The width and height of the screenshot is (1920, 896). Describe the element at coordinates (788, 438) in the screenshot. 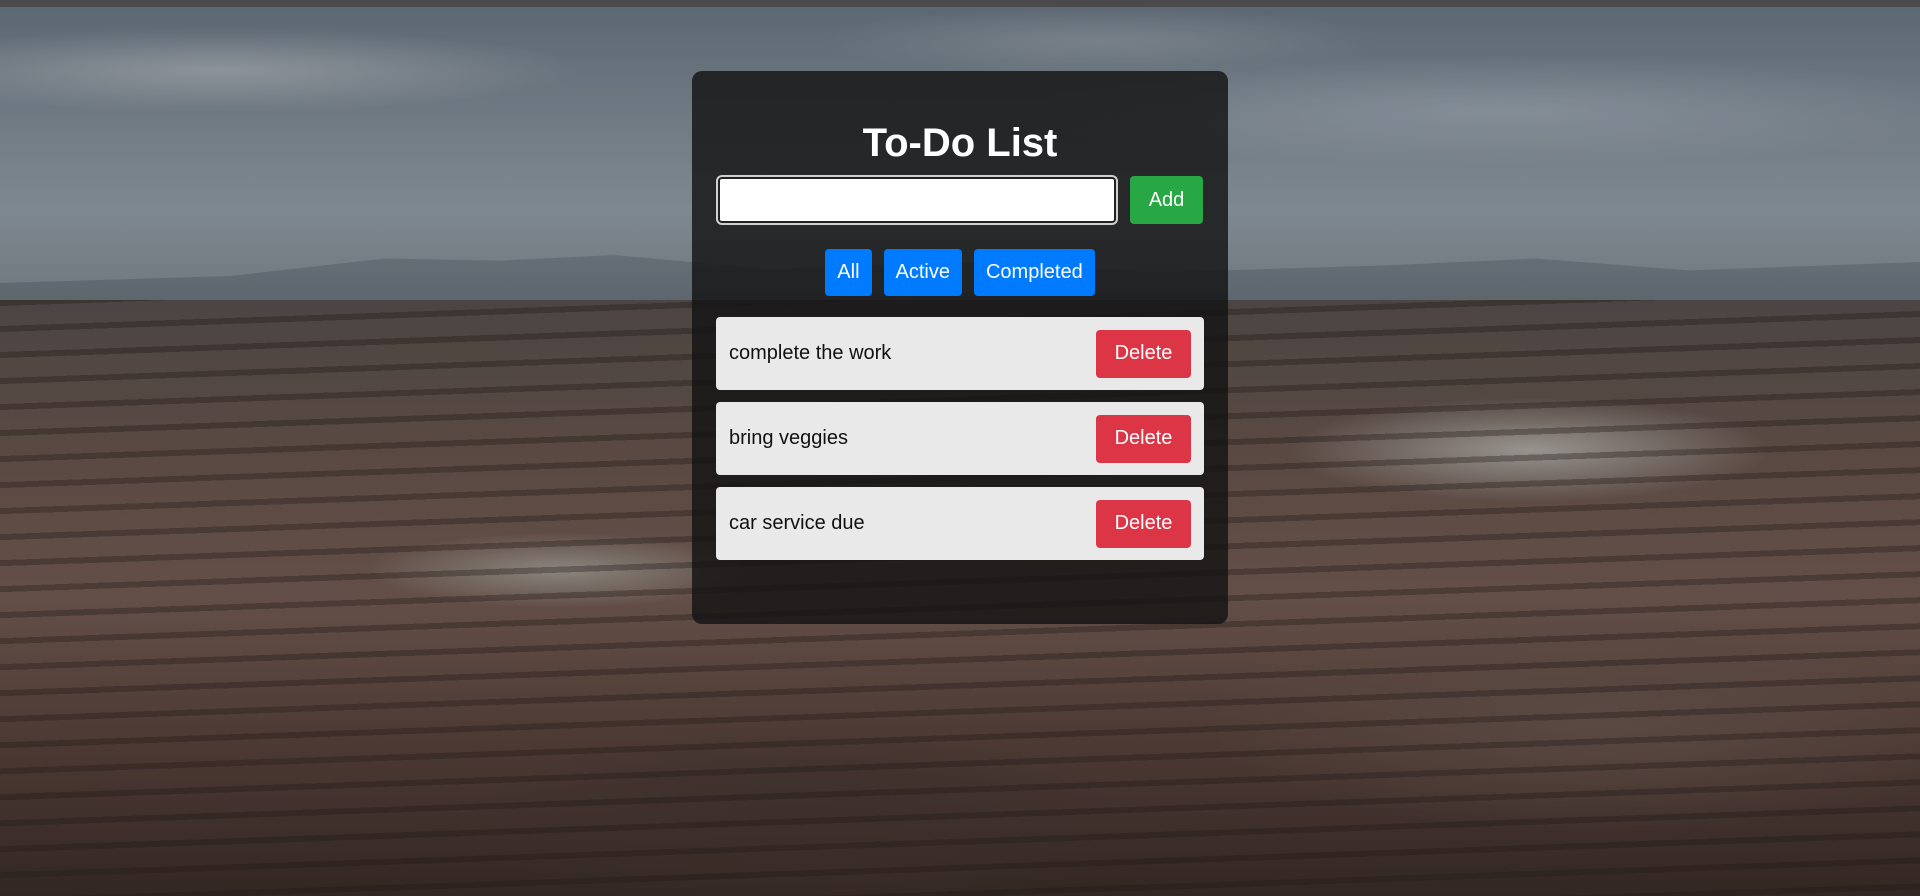

I see `task-text: bring veggies` at that location.